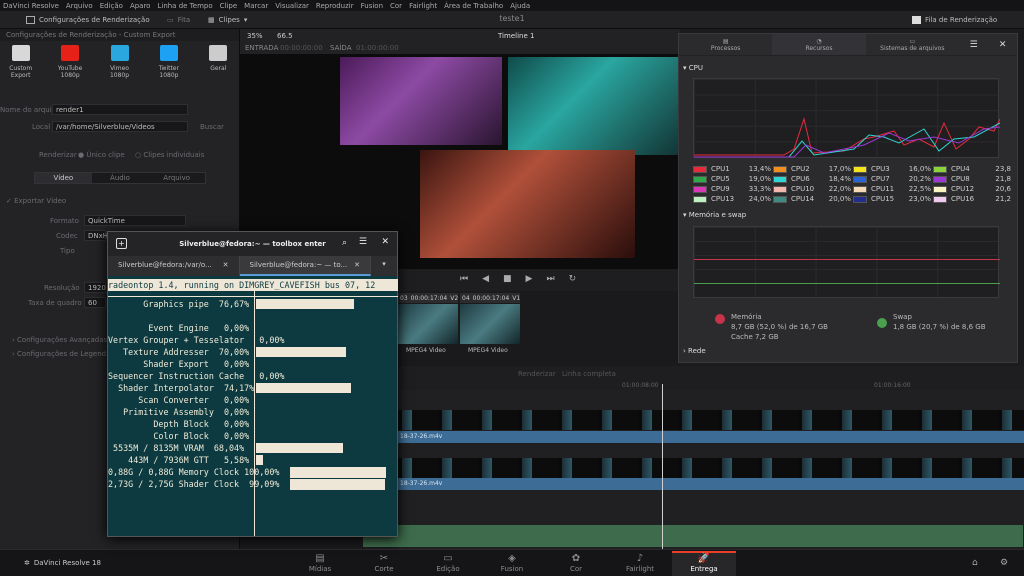 The width and height of the screenshot is (1024, 576). What do you see at coordinates (320, 563) in the screenshot?
I see `page-tab-0: ▤ Mídias` at bounding box center [320, 563].